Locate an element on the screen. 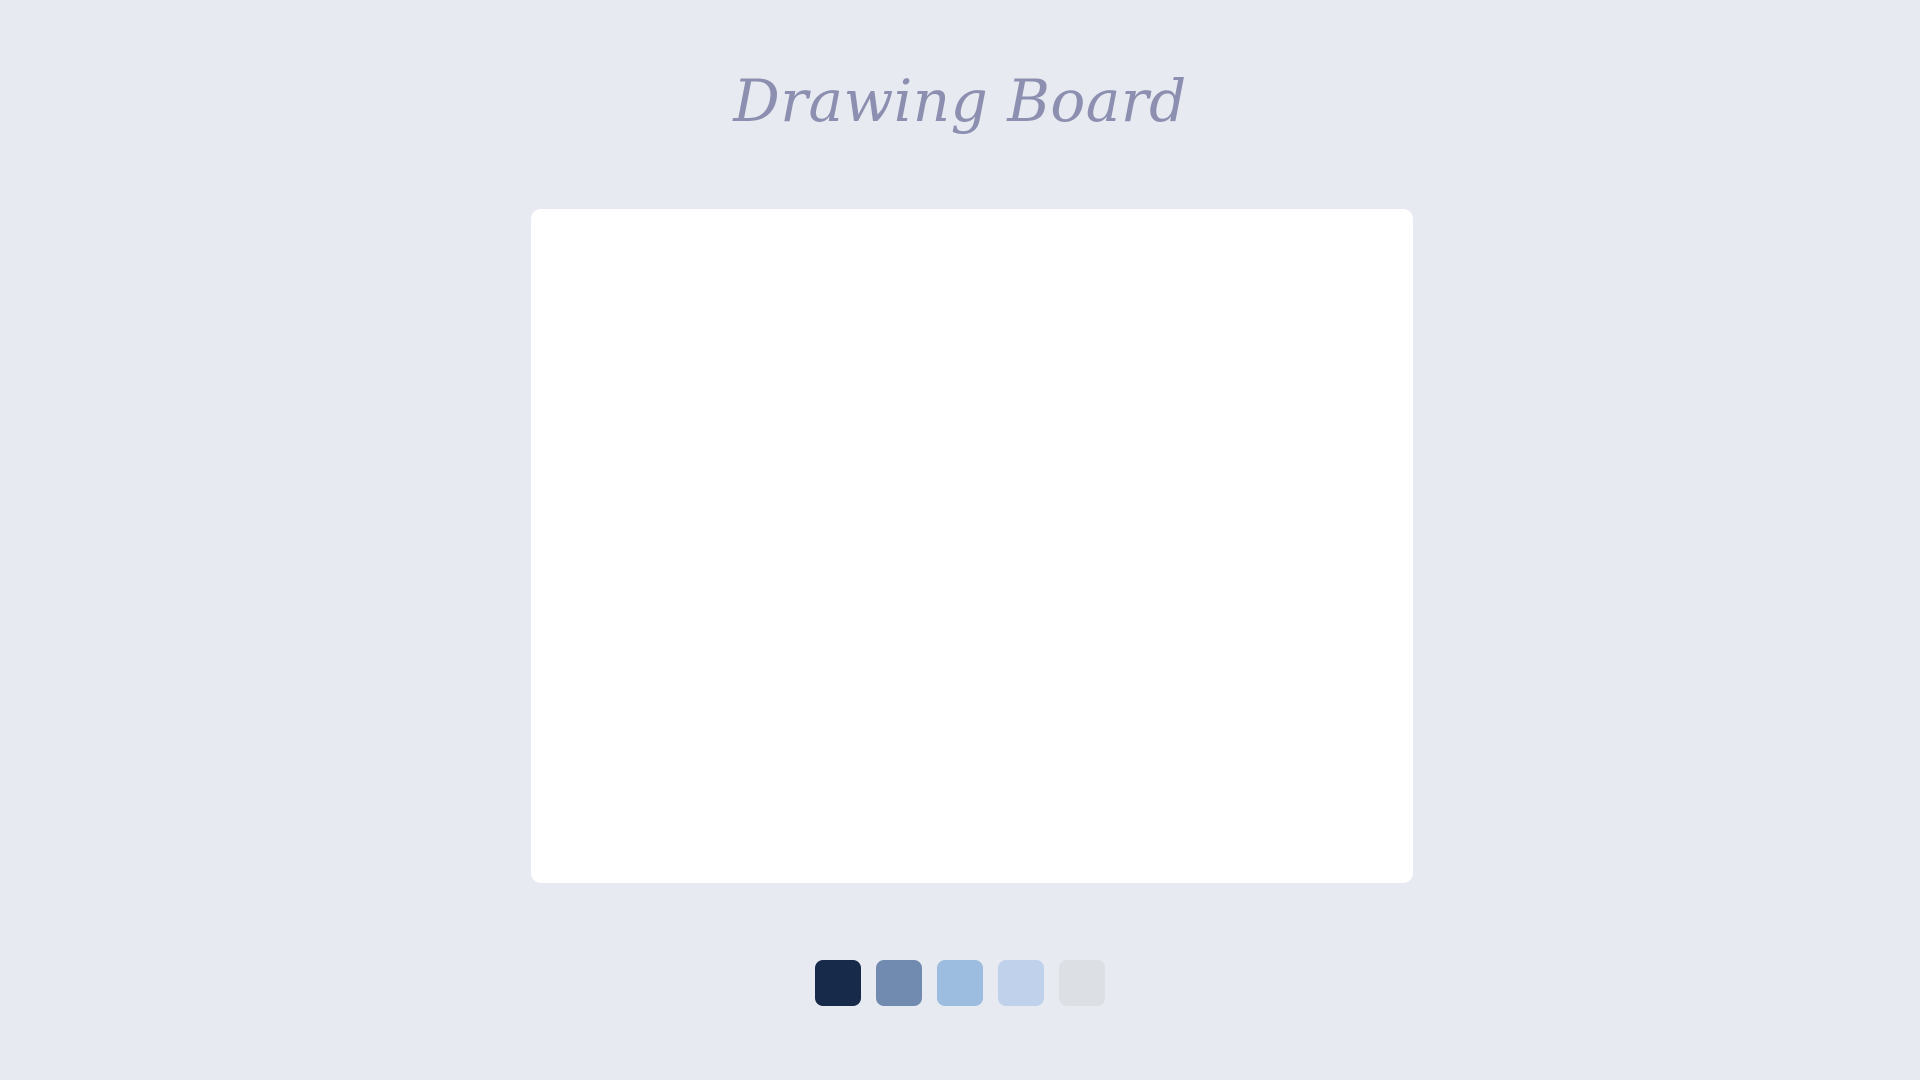  color-swatch-navy is located at coordinates (838, 983).